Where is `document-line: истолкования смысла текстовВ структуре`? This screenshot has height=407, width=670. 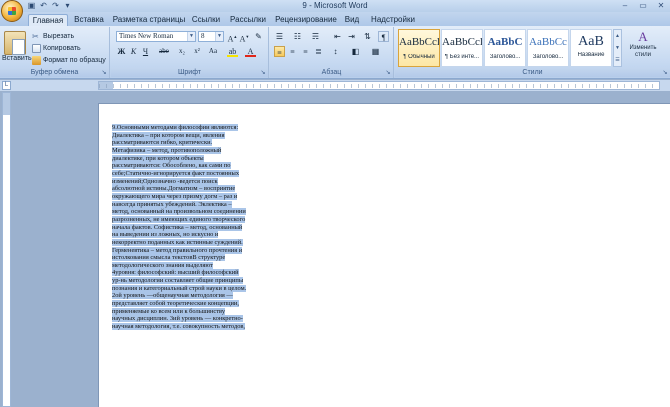 document-line: истолкования смысла текстовВ структуре is located at coordinates (194, 258).